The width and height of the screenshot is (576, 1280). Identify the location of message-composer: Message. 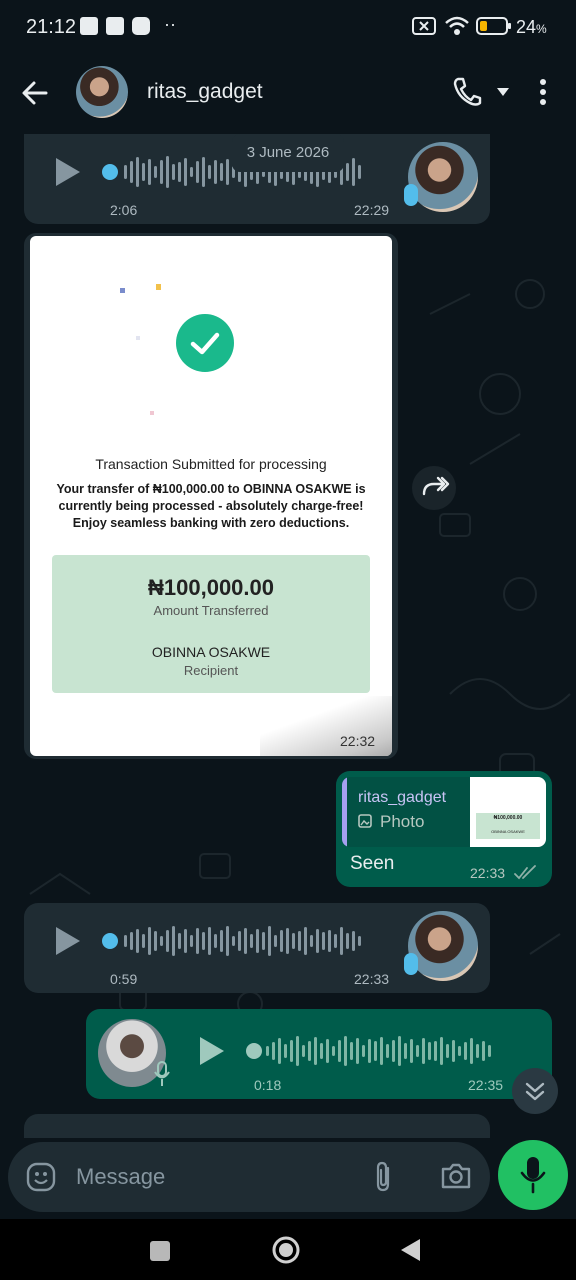
(249, 1177).